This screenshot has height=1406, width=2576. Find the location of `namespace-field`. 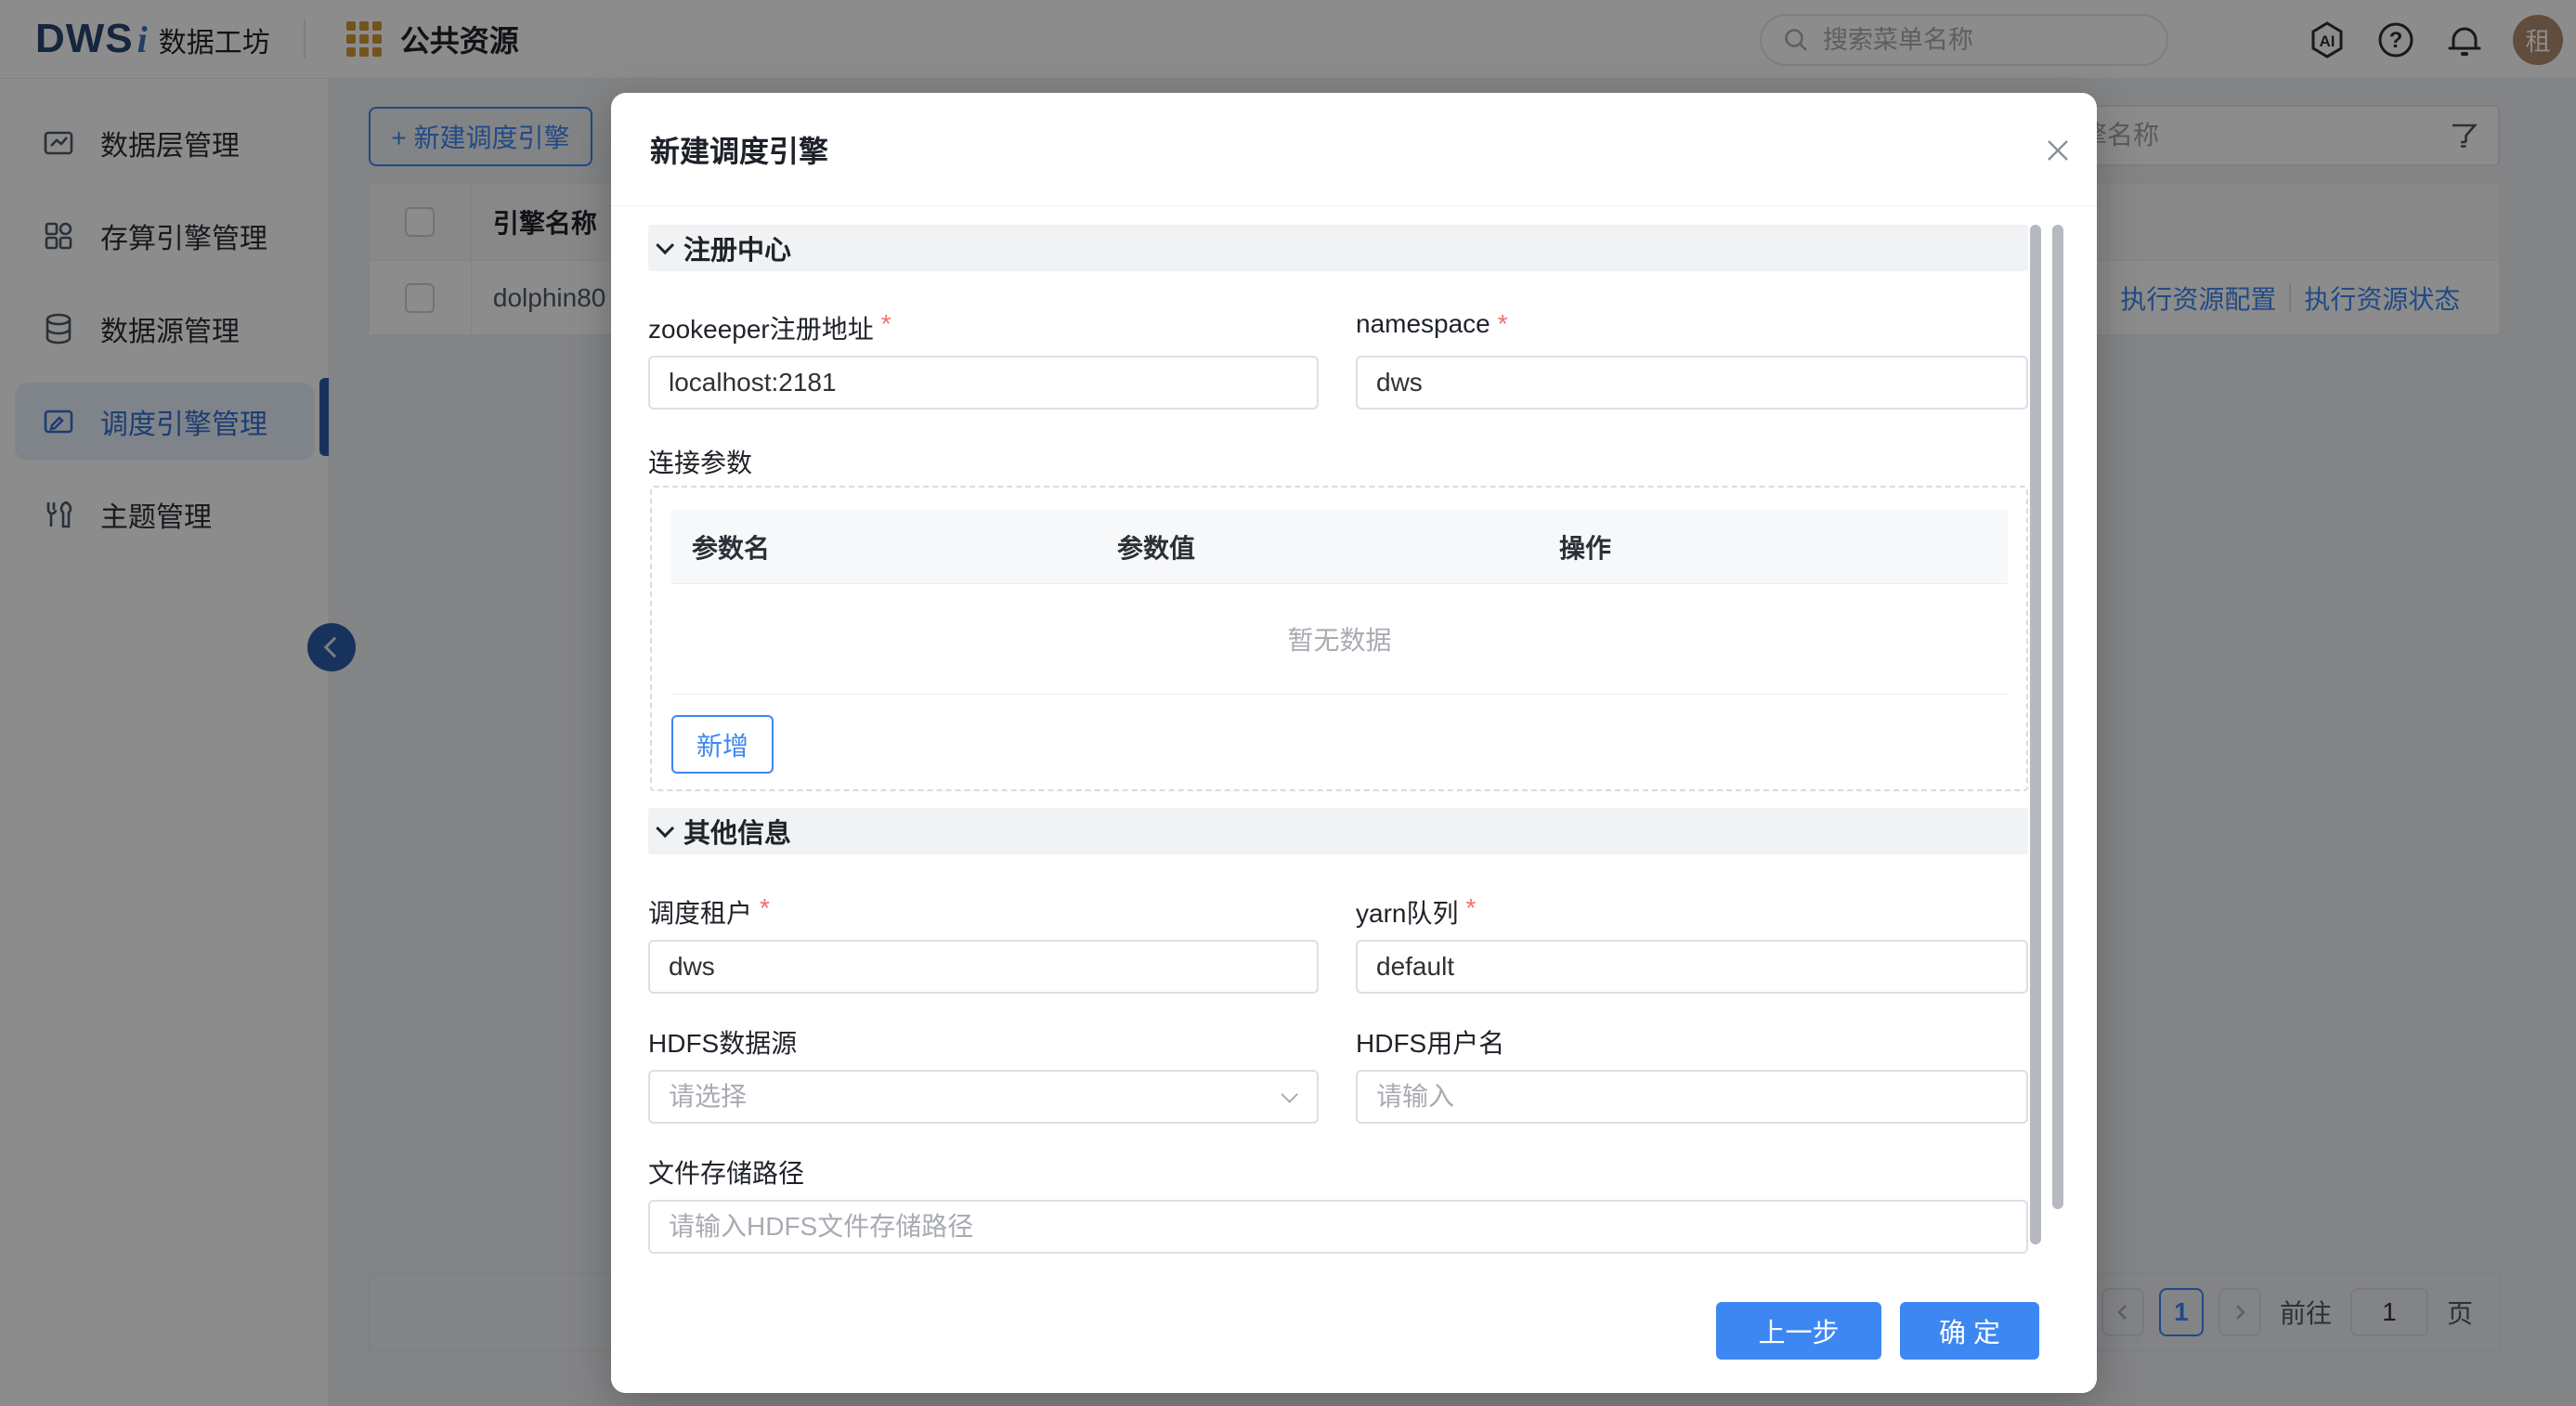

namespace-field is located at coordinates (1692, 383).